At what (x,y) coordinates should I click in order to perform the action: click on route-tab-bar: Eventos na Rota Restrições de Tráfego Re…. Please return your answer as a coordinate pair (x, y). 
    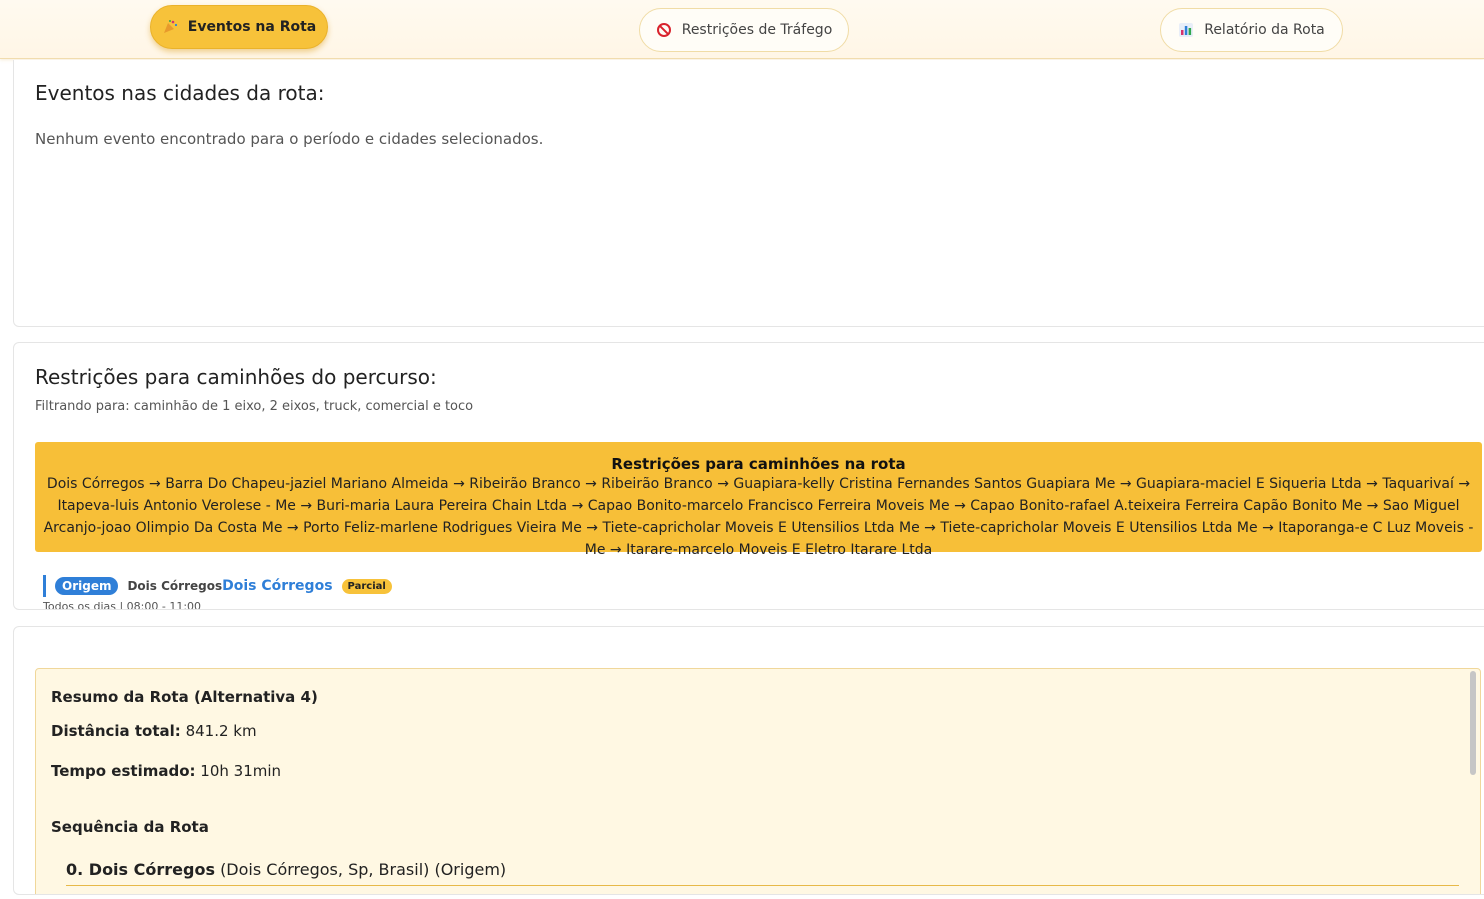
    Looking at the image, I should click on (742, 29).